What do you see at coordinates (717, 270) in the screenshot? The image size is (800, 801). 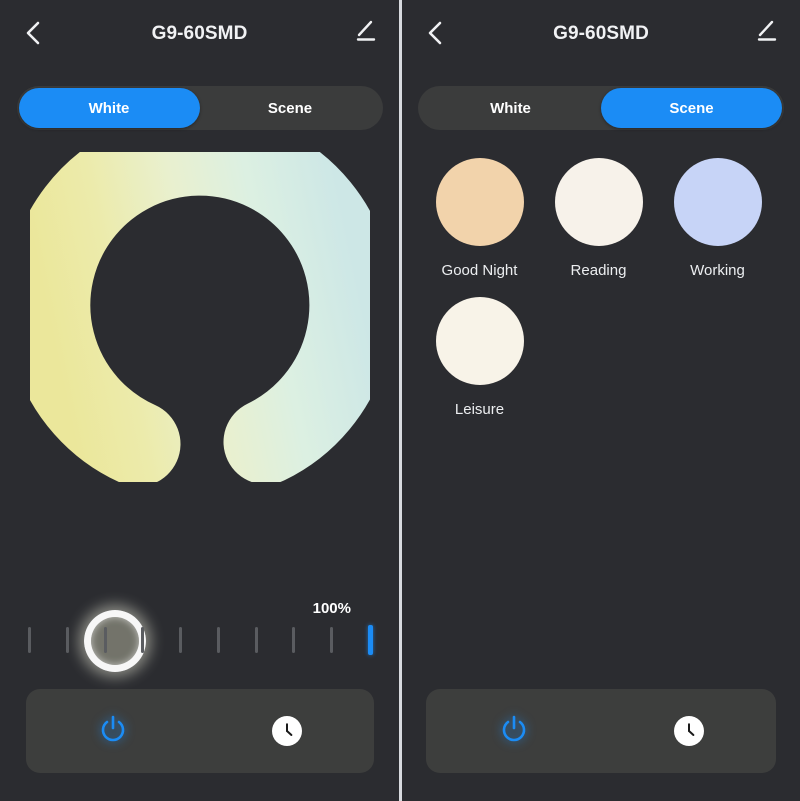 I see `scene-label: Working` at bounding box center [717, 270].